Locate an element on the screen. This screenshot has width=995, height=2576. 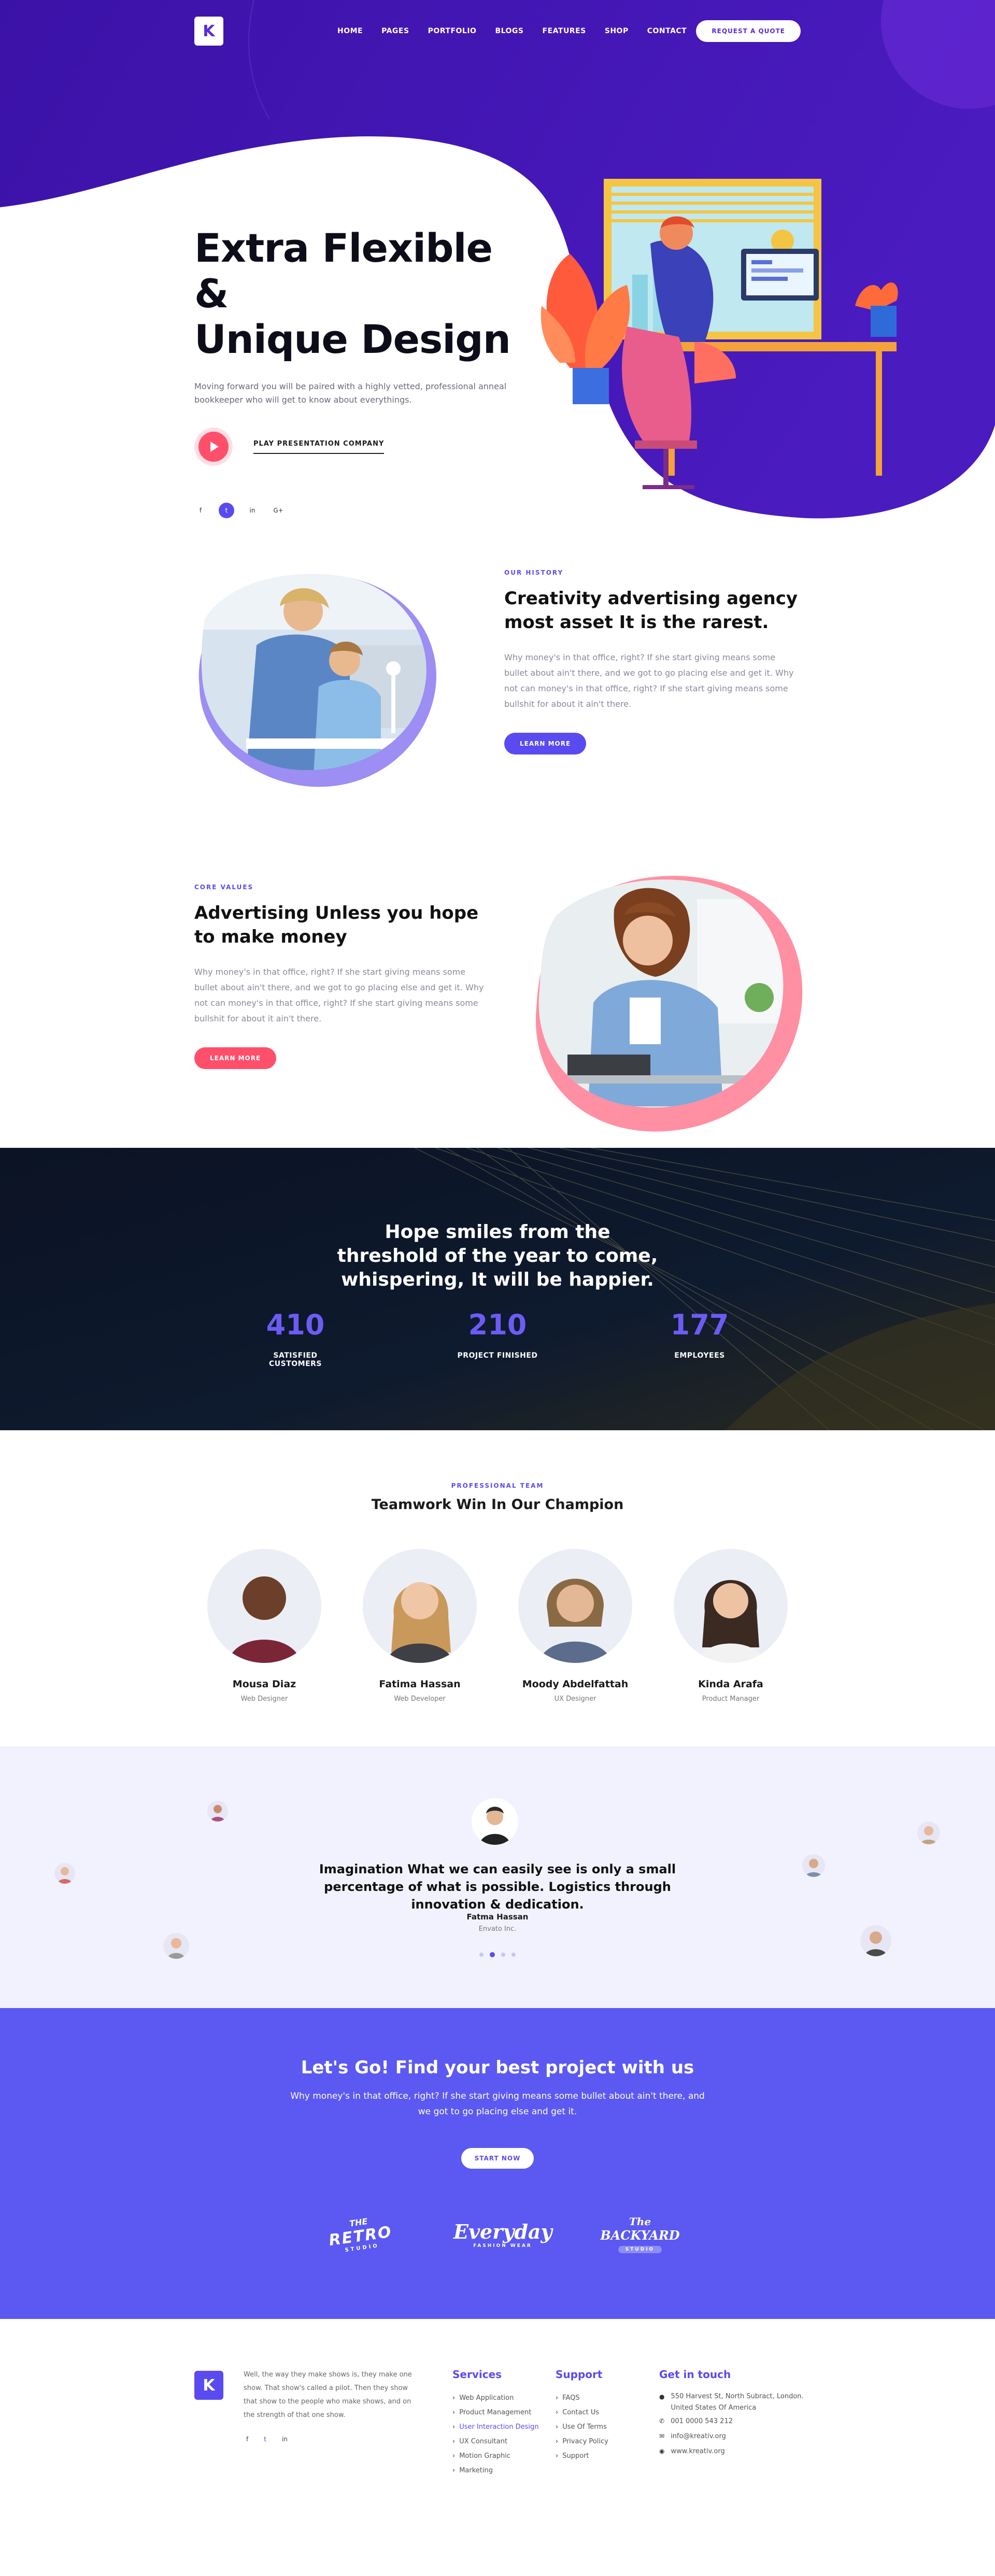
team-member: Fatima Hassan Web Developer is located at coordinates (420, 1626).